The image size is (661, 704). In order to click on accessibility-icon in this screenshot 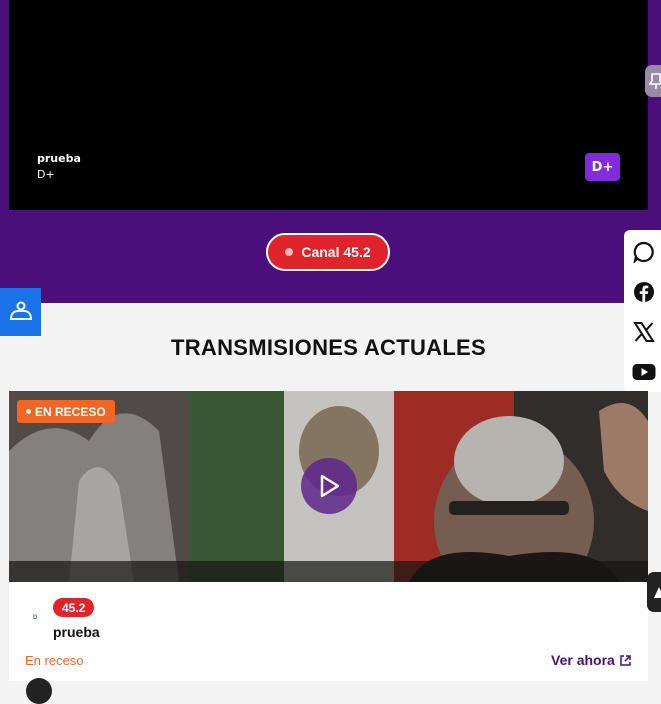, I will do `click(20, 310)`.